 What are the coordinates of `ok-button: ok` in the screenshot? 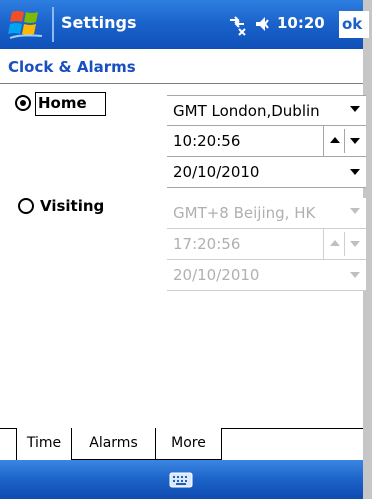 It's located at (354, 24).